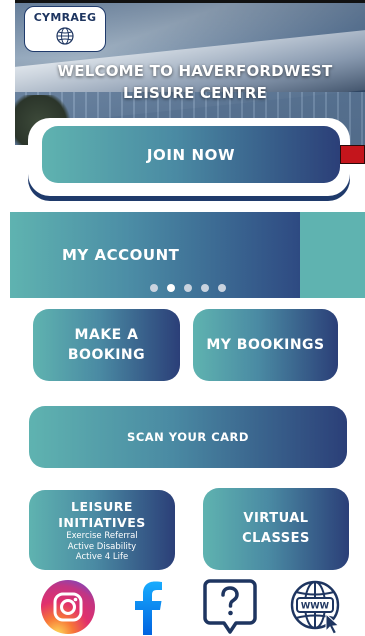  What do you see at coordinates (102, 536) in the screenshot?
I see `leisure-initiative-item: Exercise Referral` at bounding box center [102, 536].